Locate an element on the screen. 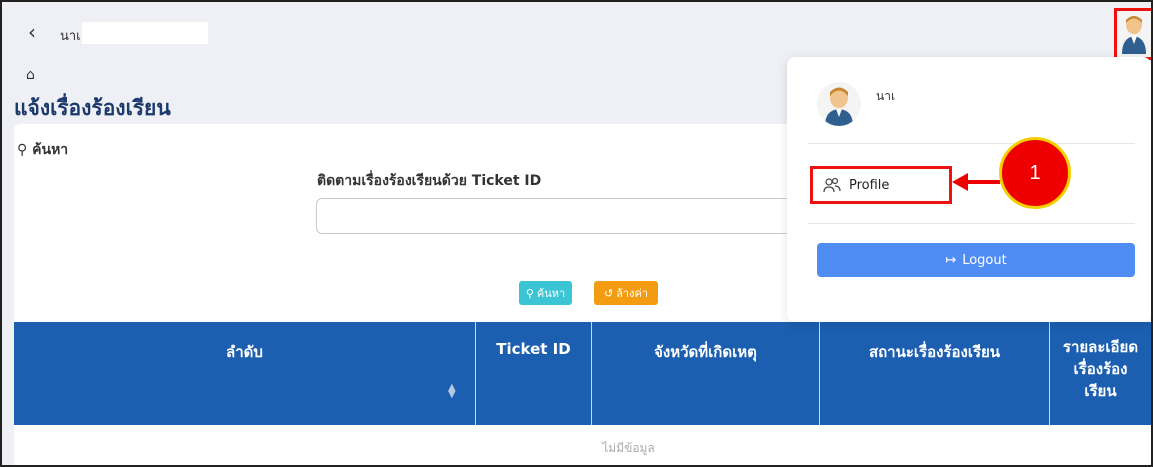 The width and height of the screenshot is (1153, 467). search-button-label: ค้นหา is located at coordinates (551, 293).